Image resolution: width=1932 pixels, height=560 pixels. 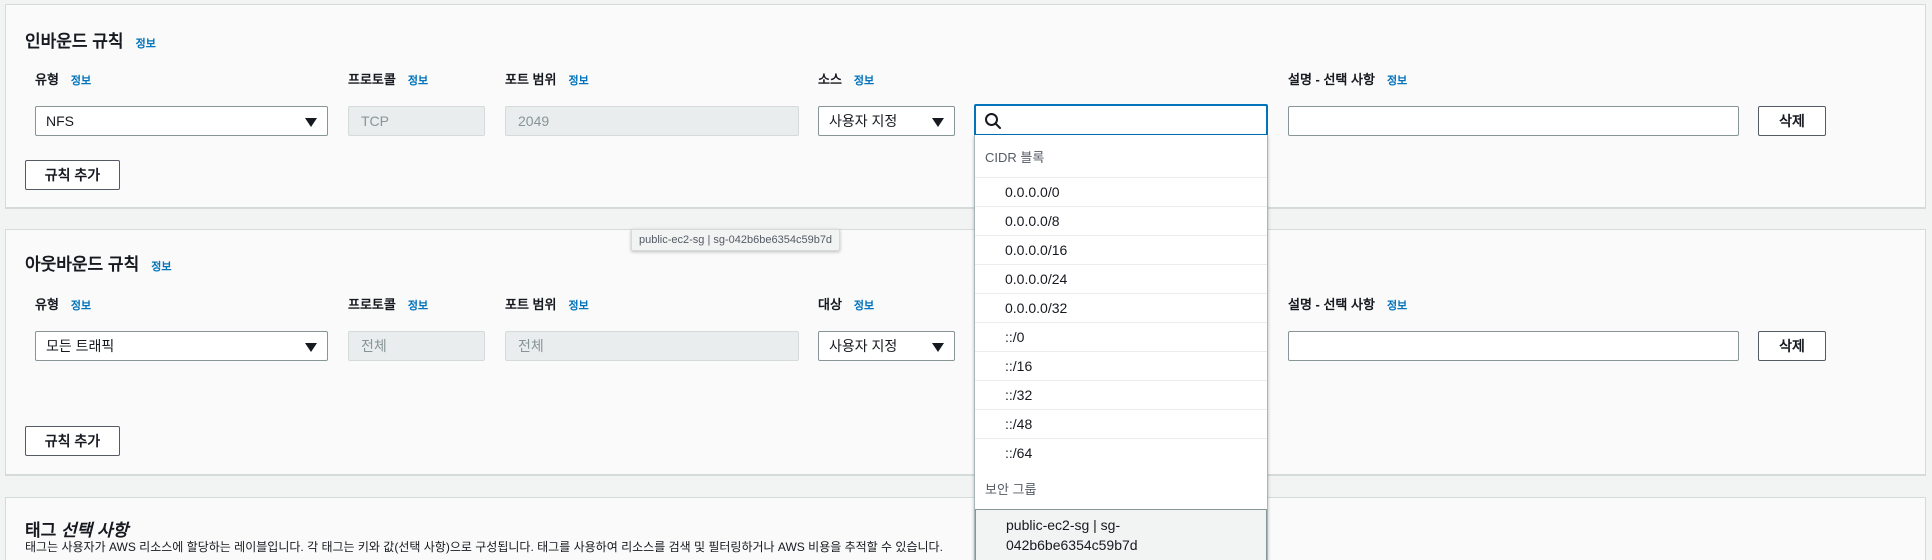 What do you see at coordinates (1121, 249) in the screenshot?
I see `cidr-option: 0.0.0.0/16` at bounding box center [1121, 249].